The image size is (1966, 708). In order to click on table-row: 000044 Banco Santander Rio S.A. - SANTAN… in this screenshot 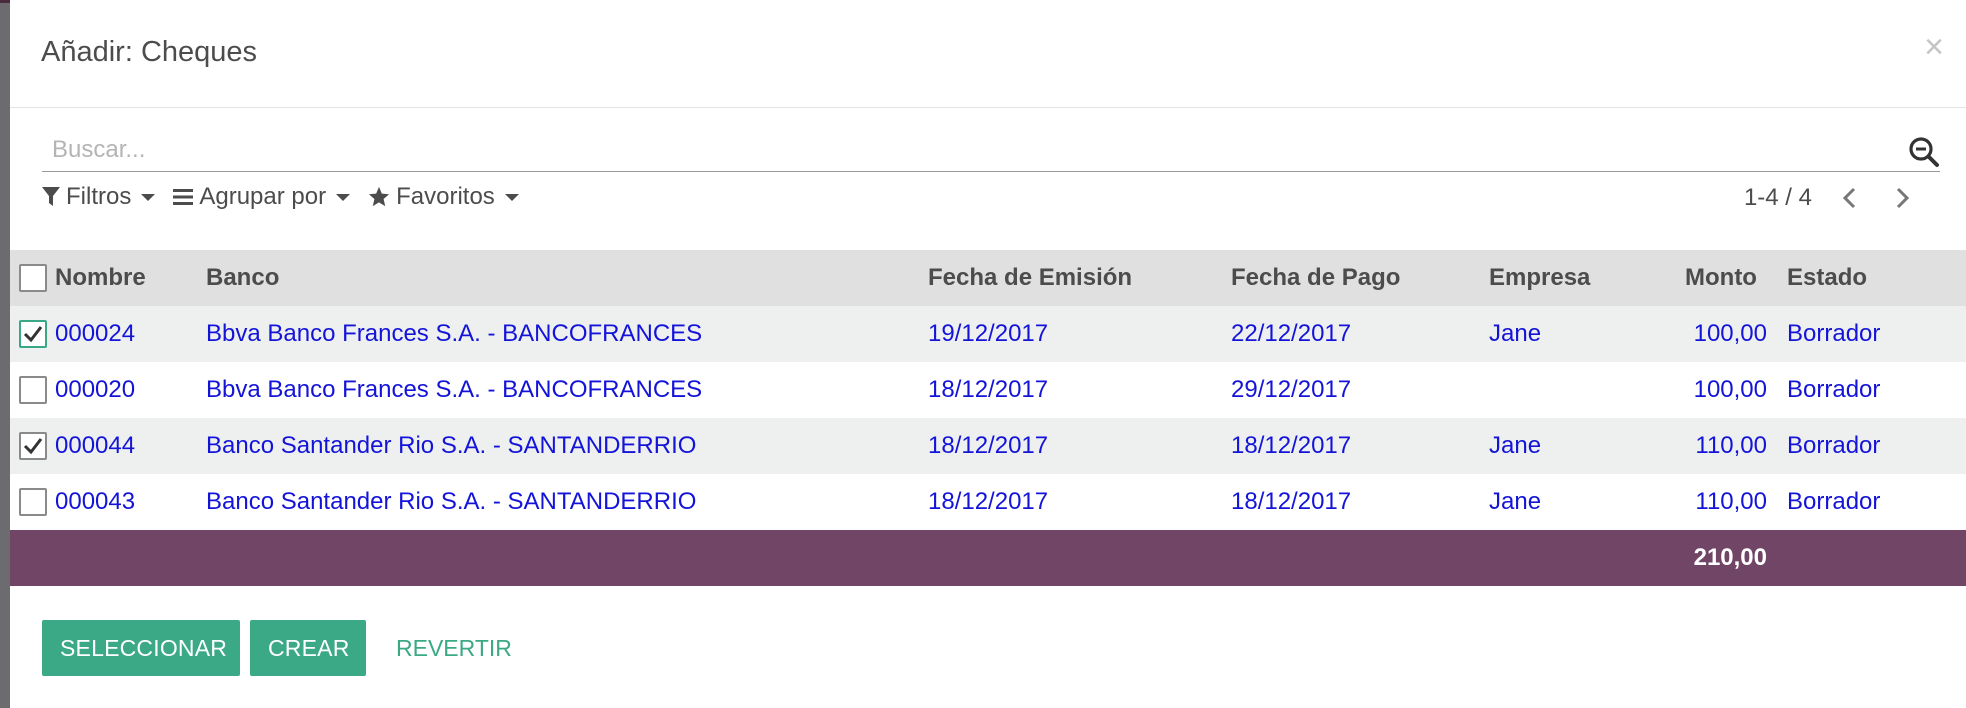, I will do `click(988, 446)`.